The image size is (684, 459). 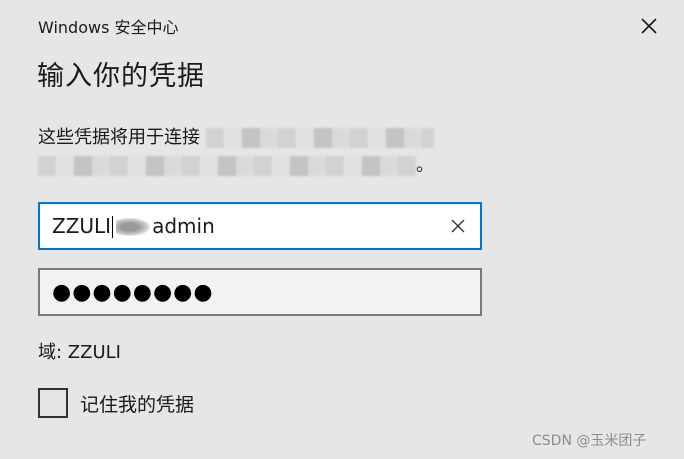 What do you see at coordinates (79, 352) in the screenshot?
I see `domain-label: 域: ZZULI` at bounding box center [79, 352].